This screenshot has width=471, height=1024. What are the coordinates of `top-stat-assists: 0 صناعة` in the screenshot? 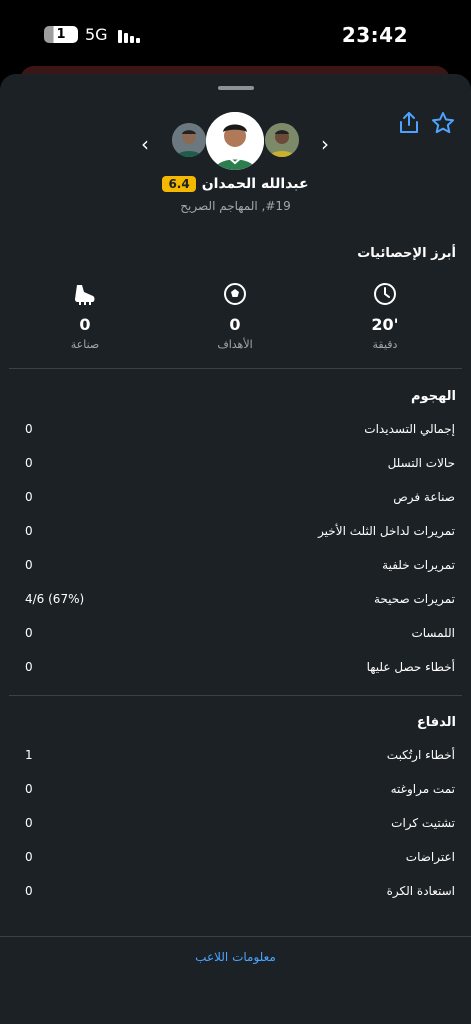 It's located at (85, 316).